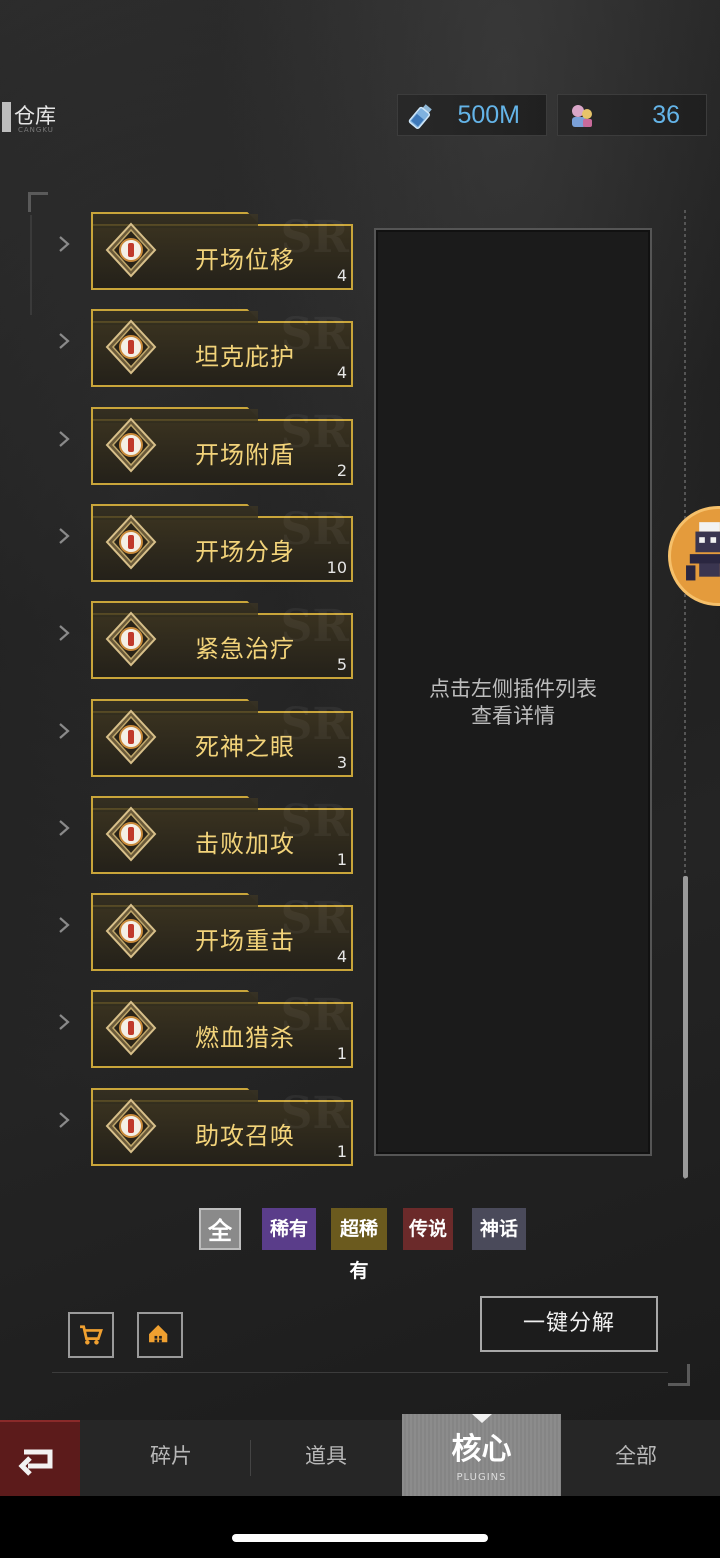 The image size is (720, 1558). I want to click on one-click-decompose-button: 一键分解, so click(569, 1324).